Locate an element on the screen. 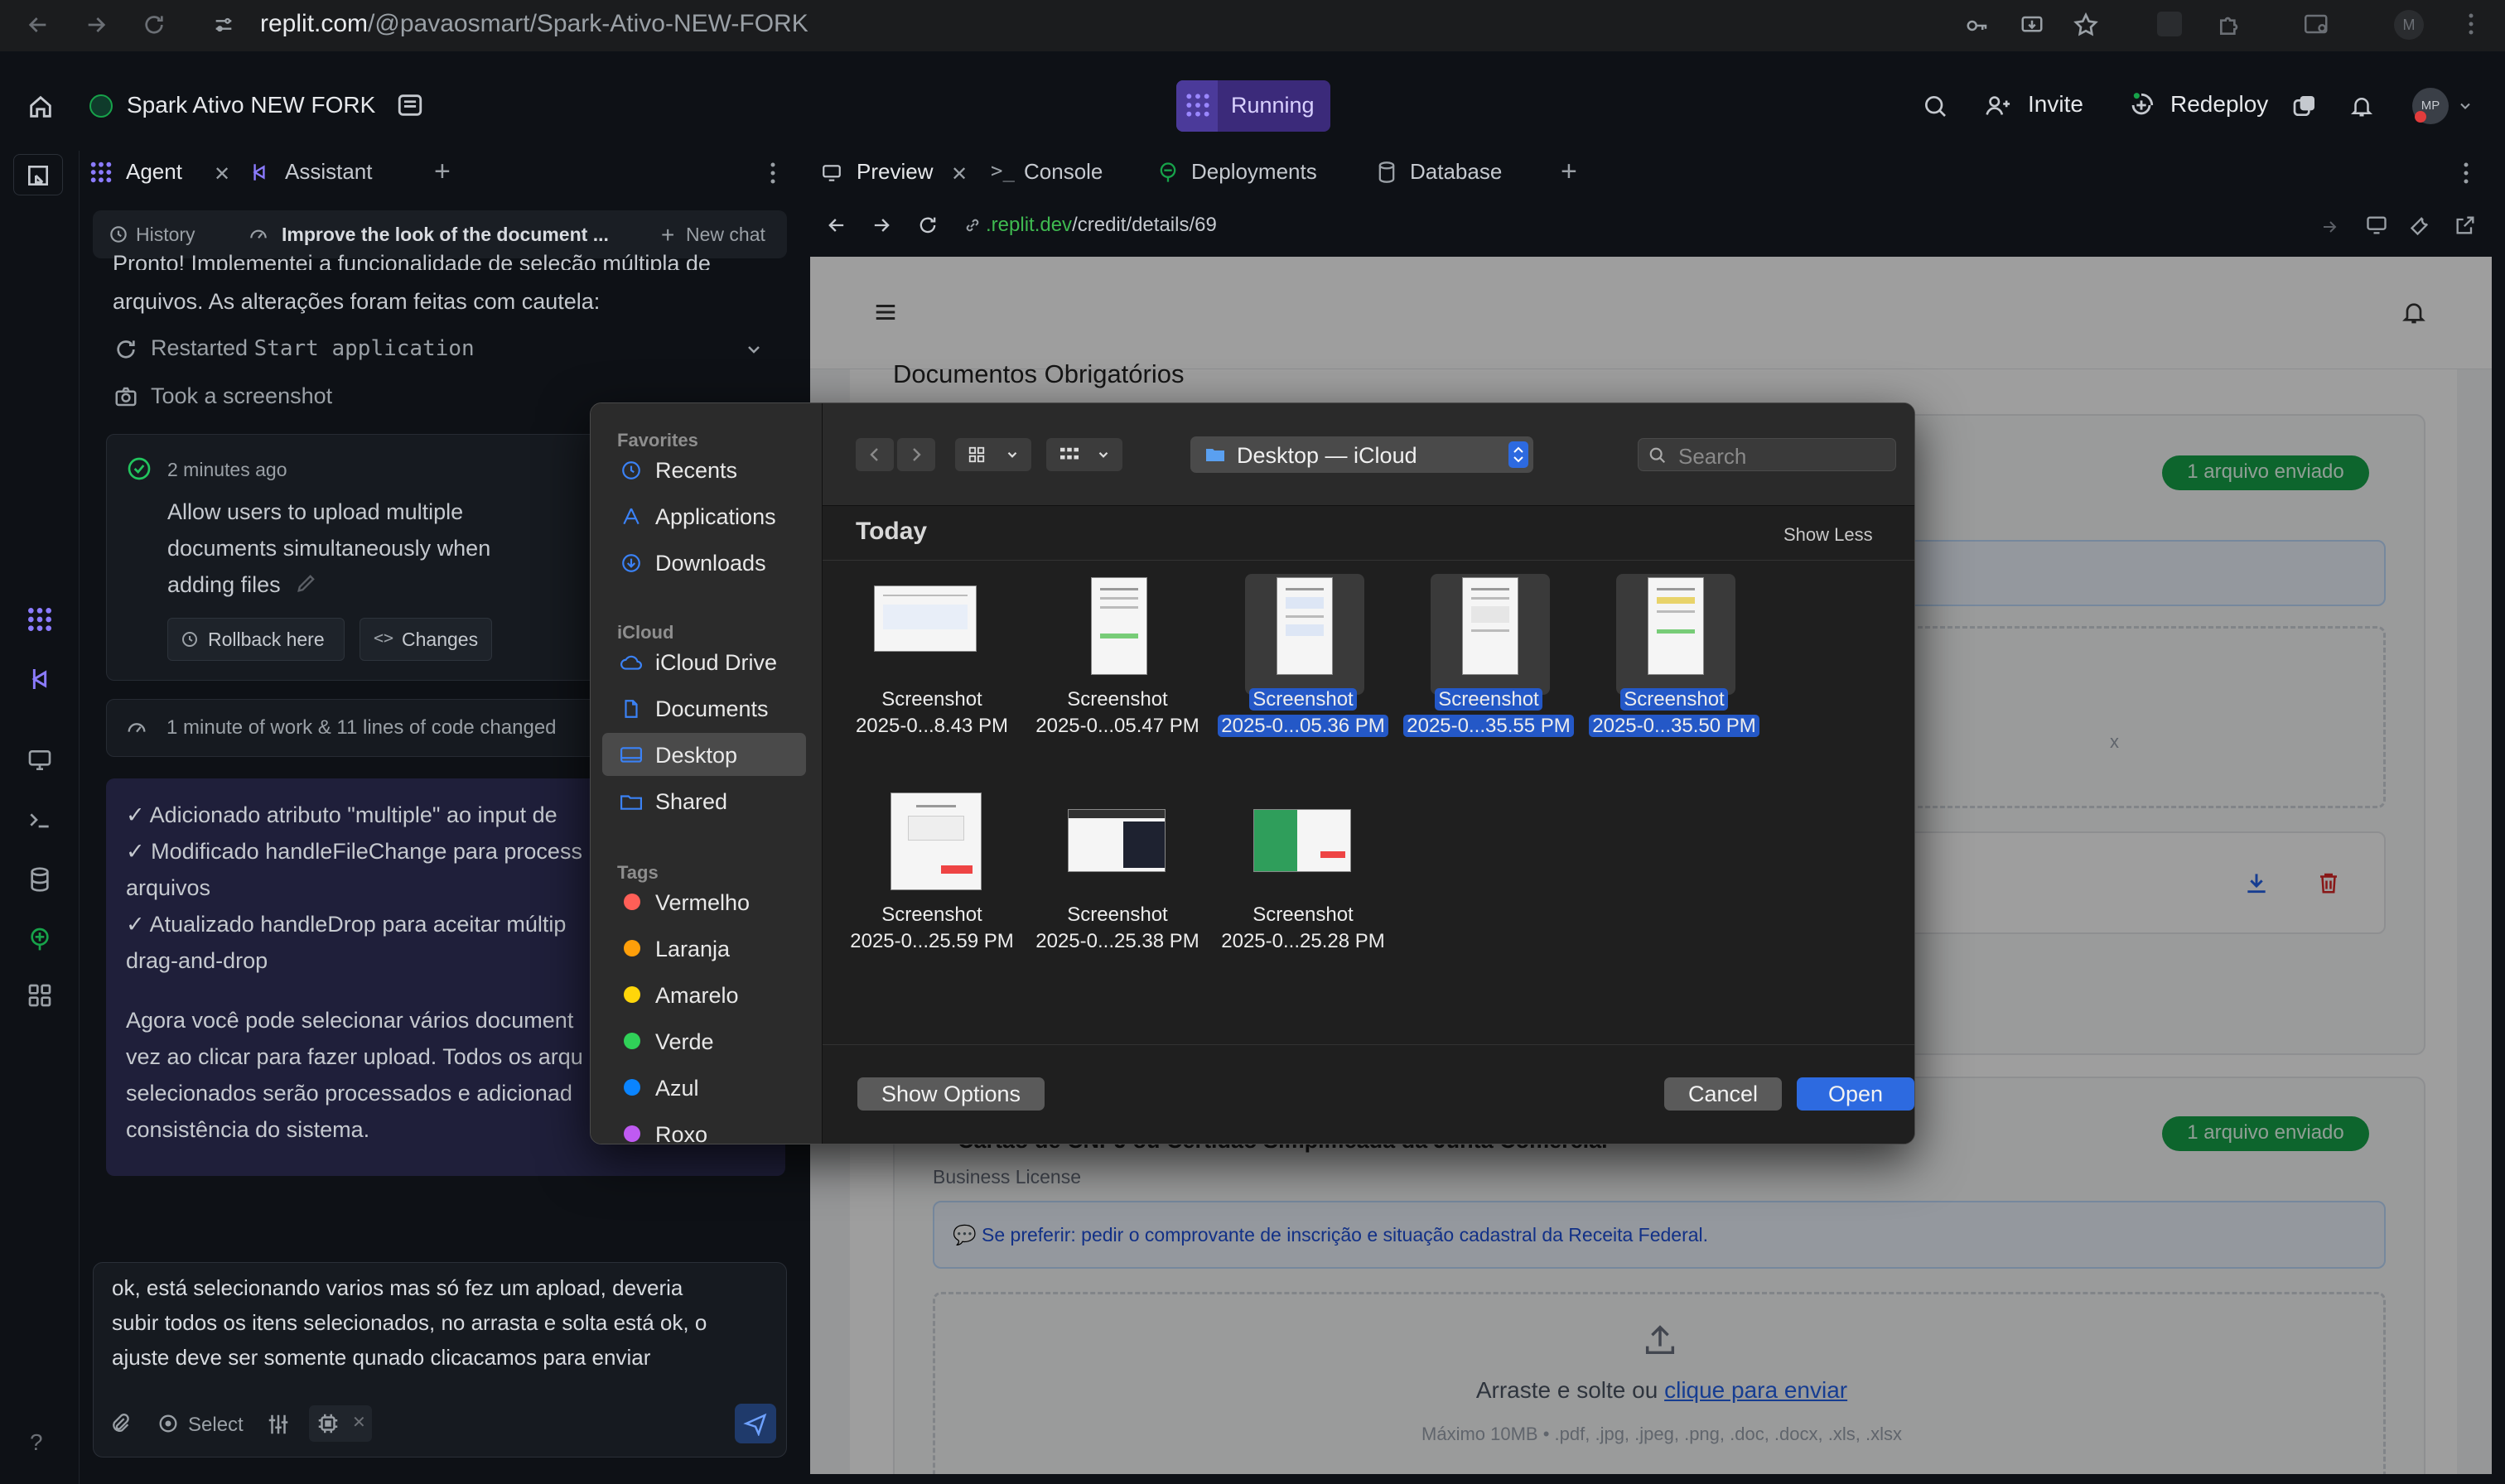 The image size is (2505, 1484). file-item-3: Screenshot 2025-0...05.36 PM is located at coordinates (1303, 671).